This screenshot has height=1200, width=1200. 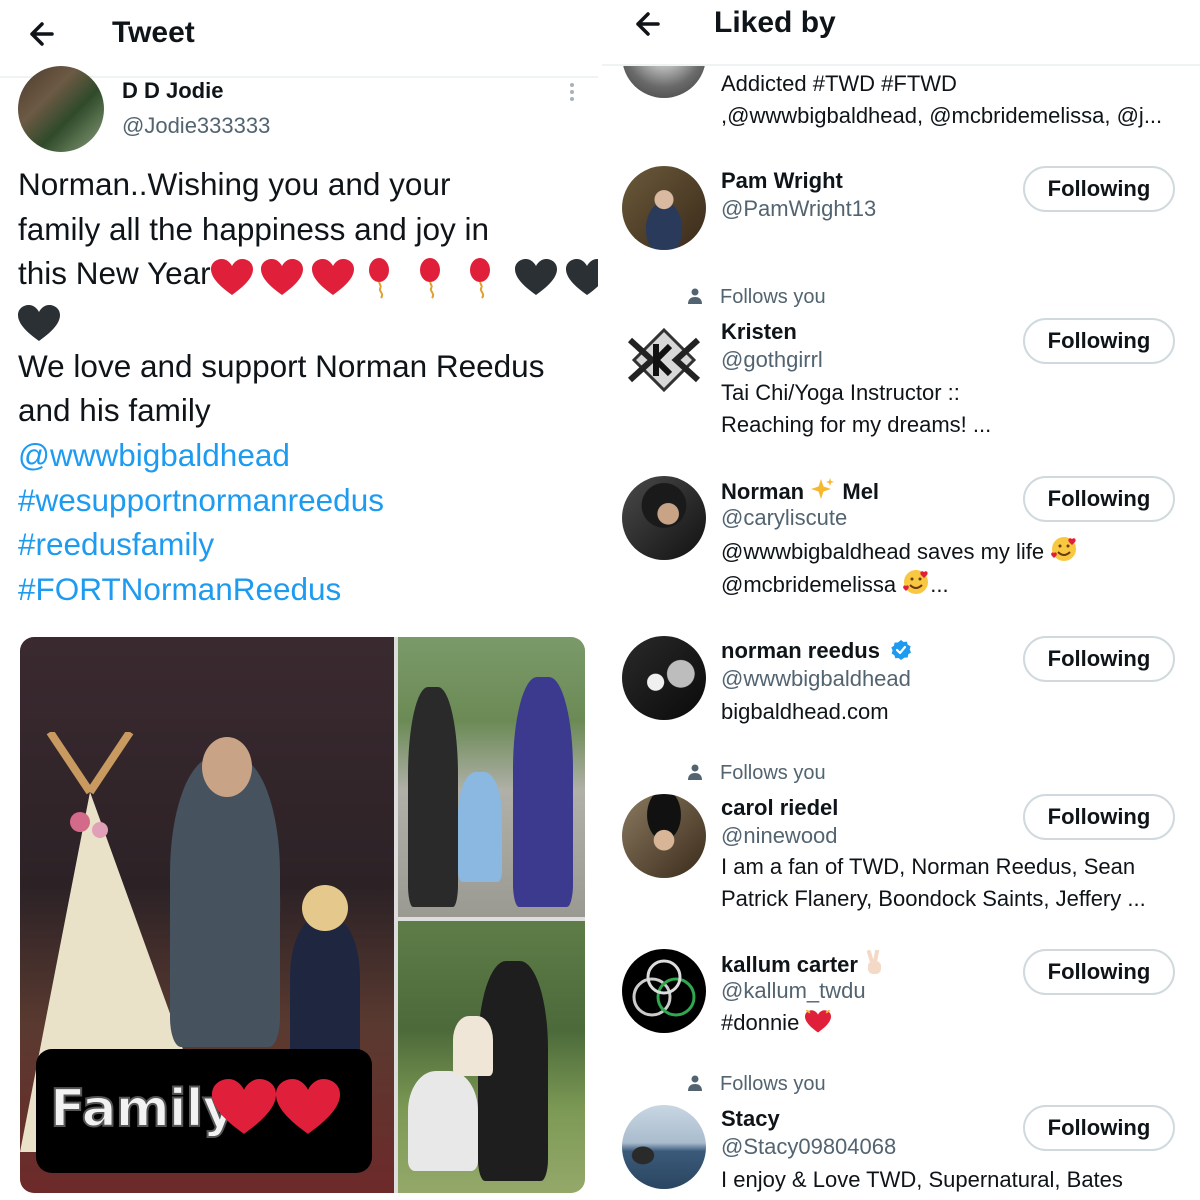 I want to click on user-name: Pam Wright, so click(x=782, y=181).